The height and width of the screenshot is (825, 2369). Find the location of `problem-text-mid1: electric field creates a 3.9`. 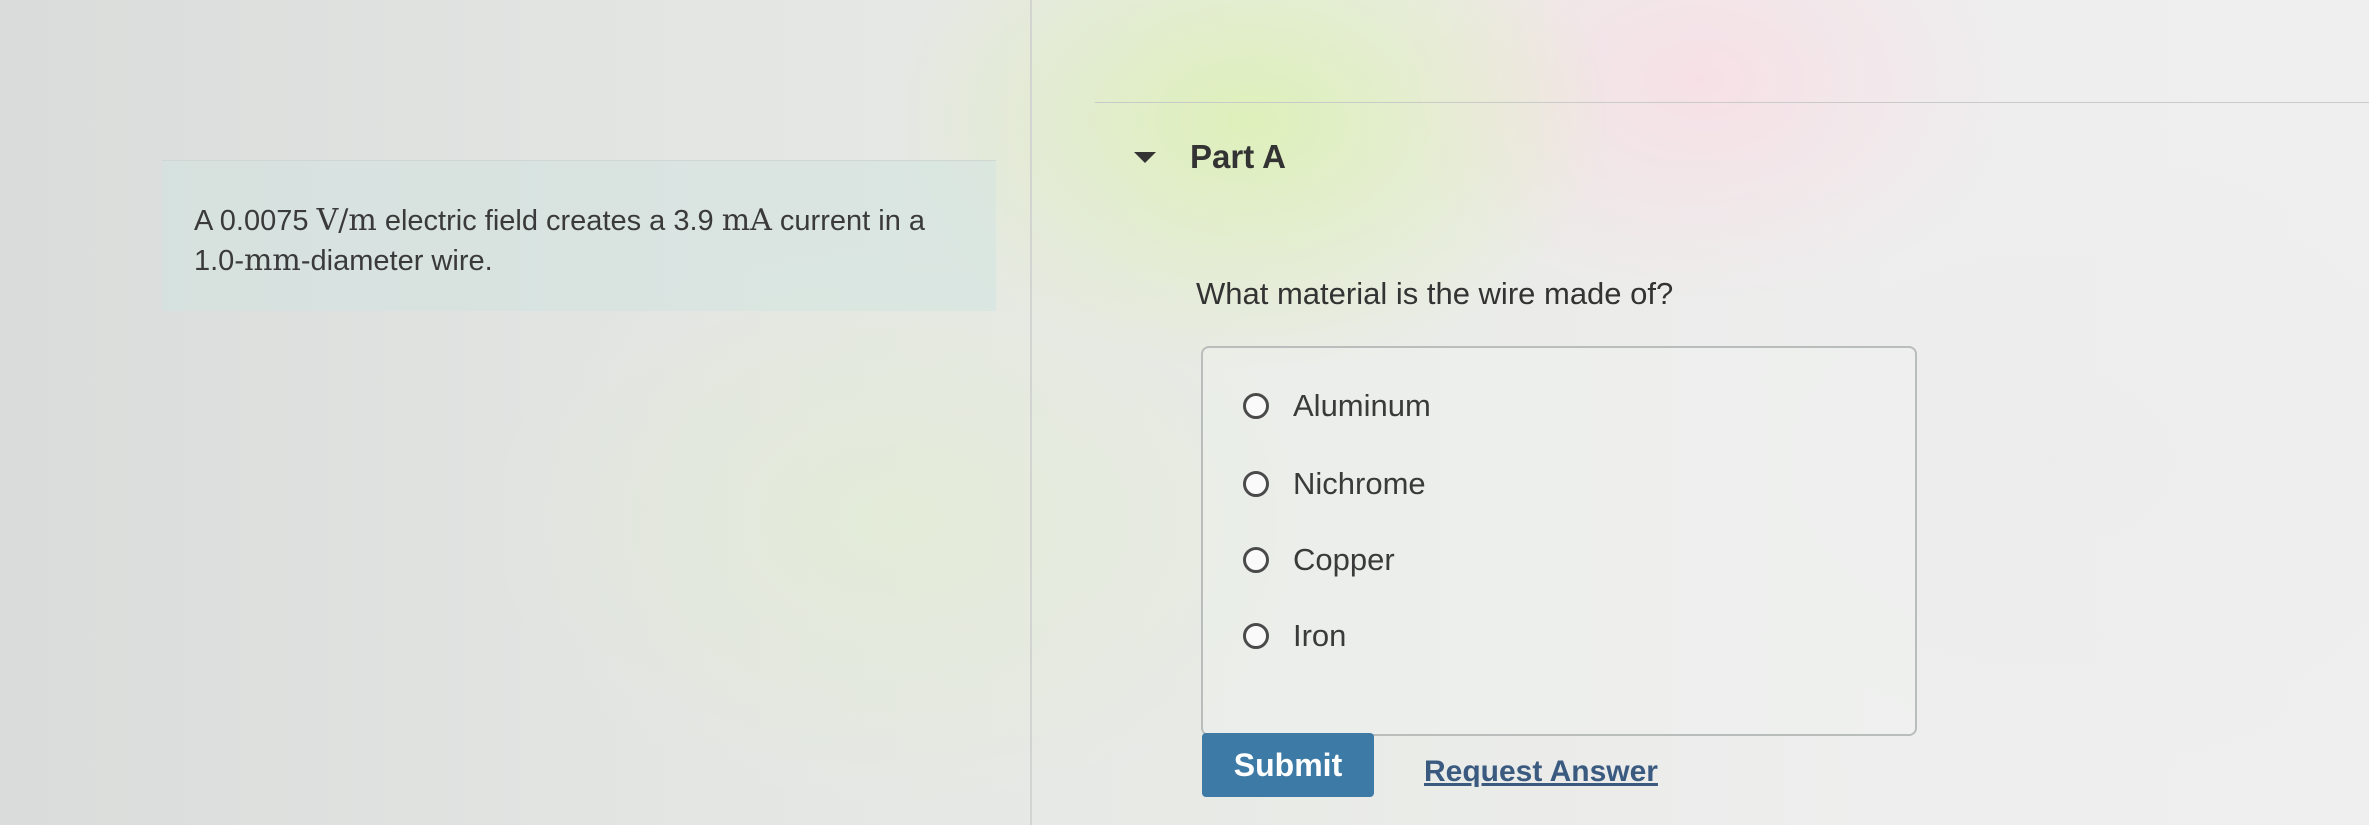

problem-text-mid1: electric field creates a 3.9 is located at coordinates (549, 221).